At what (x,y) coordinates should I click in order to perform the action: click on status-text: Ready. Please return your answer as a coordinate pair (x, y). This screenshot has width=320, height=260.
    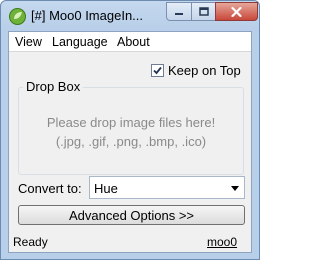
    Looking at the image, I should click on (30, 242).